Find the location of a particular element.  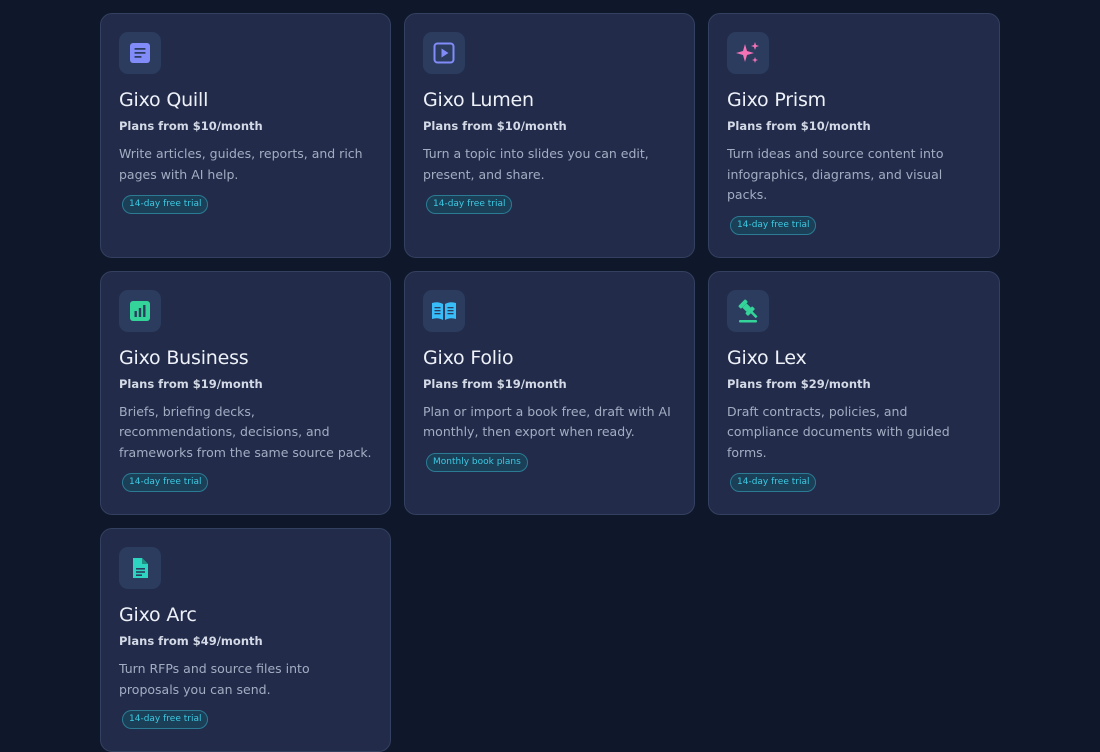

product-title: Gixo Lumen is located at coordinates (478, 100).